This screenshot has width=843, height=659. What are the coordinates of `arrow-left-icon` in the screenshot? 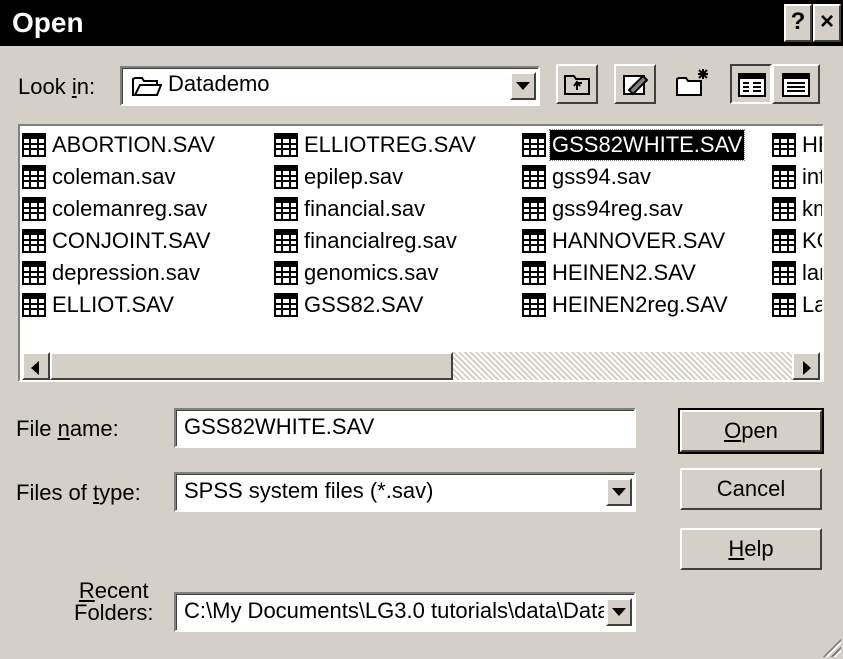 It's located at (35, 368).